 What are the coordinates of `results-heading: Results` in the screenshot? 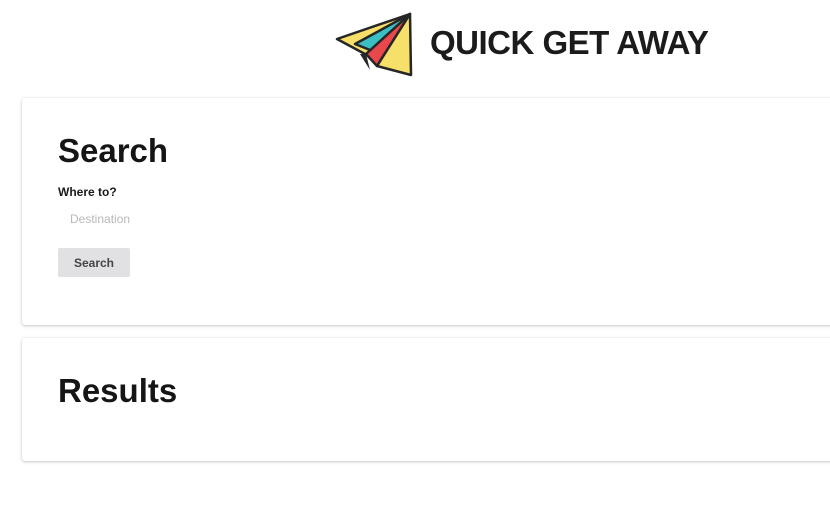 It's located at (118, 390).